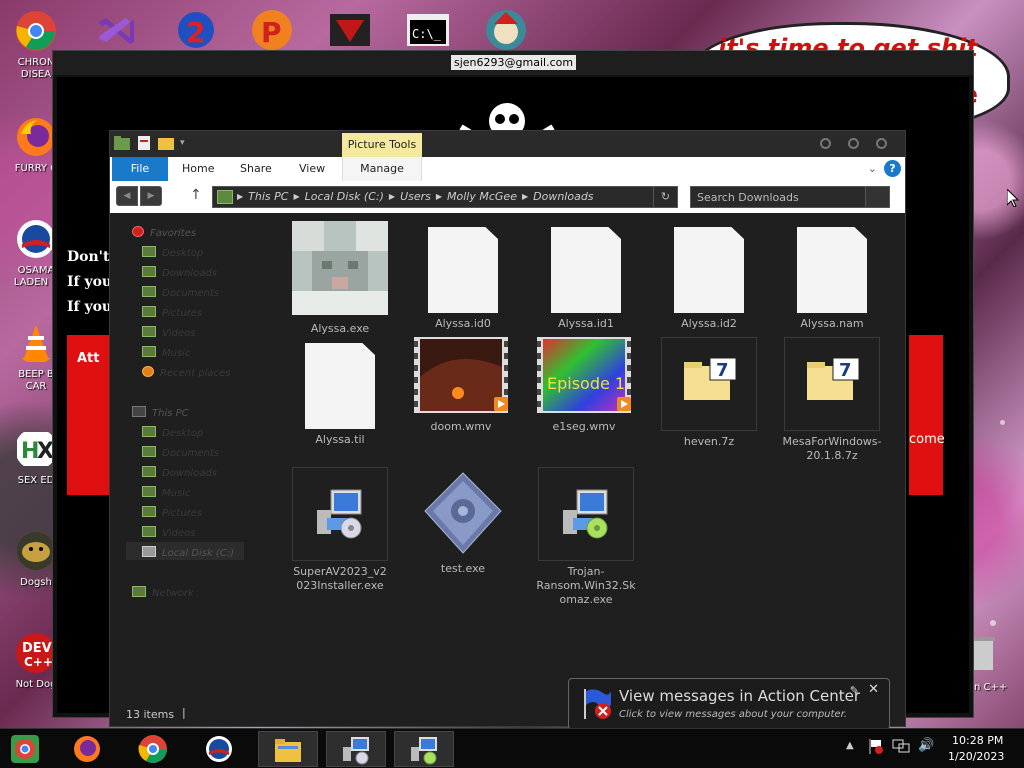 This screenshot has height=768, width=1024. I want to click on refresh-icon: ↻, so click(665, 197).